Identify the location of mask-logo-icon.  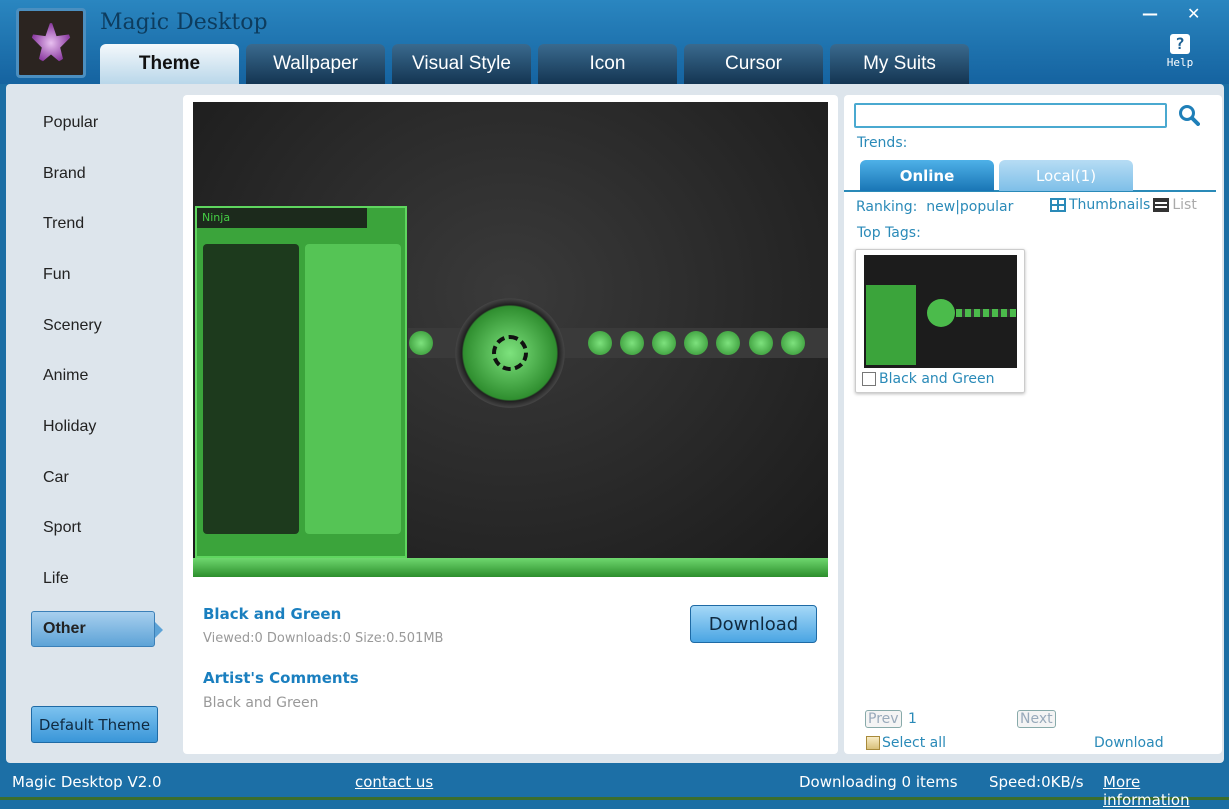
(51, 43).